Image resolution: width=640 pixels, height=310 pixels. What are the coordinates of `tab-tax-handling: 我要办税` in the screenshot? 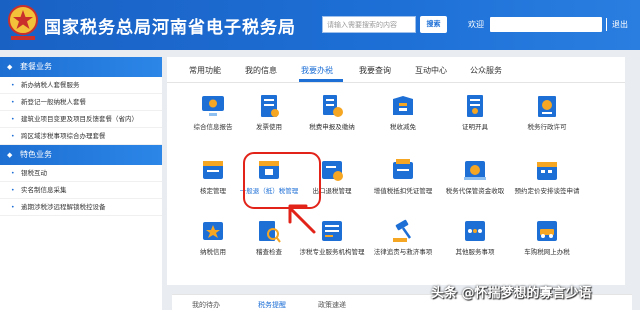 It's located at (317, 70).